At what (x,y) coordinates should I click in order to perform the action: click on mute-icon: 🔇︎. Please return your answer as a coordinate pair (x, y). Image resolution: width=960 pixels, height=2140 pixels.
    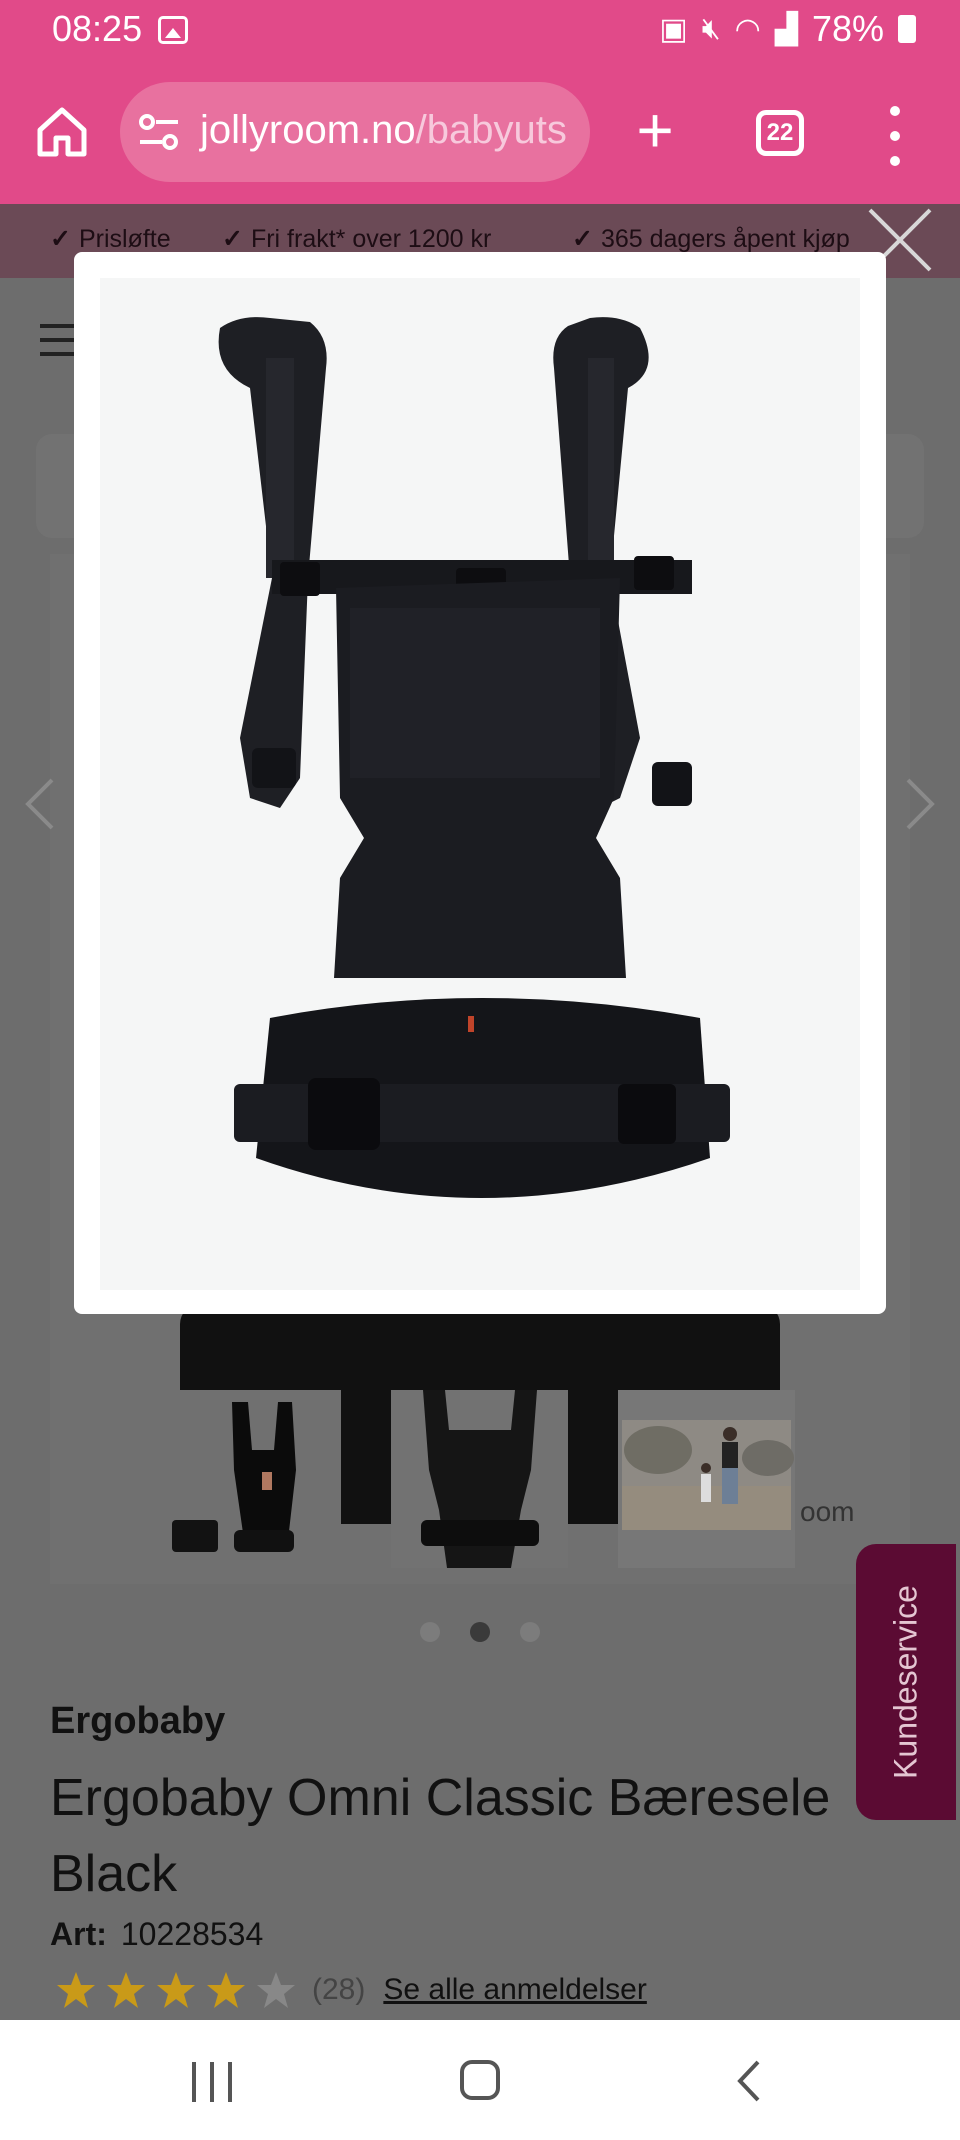
    Looking at the image, I should click on (711, 28).